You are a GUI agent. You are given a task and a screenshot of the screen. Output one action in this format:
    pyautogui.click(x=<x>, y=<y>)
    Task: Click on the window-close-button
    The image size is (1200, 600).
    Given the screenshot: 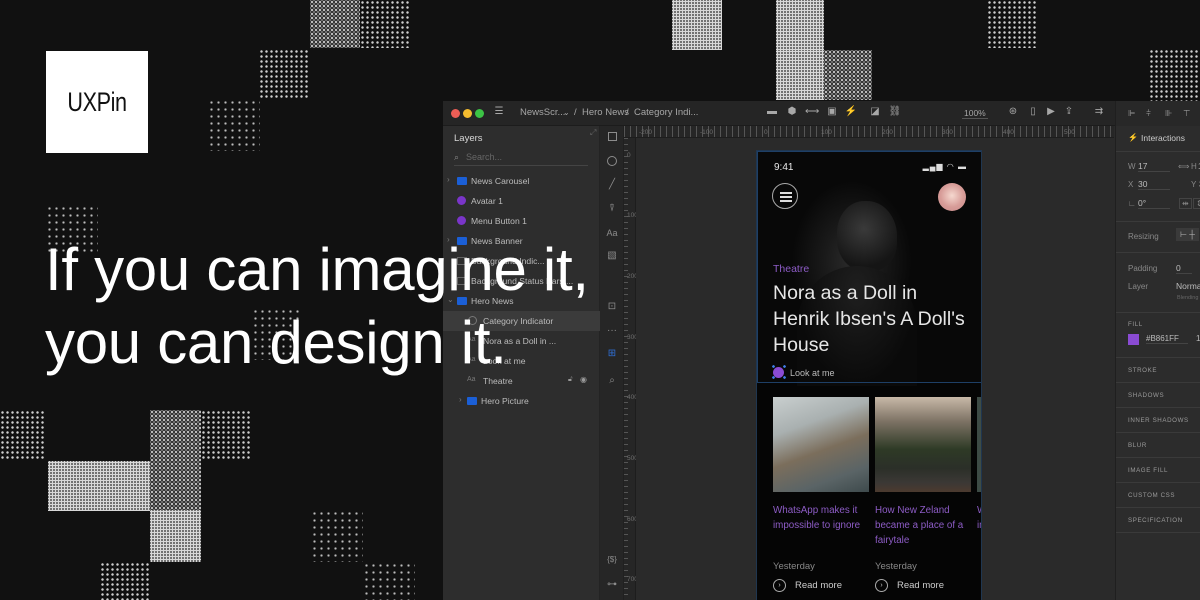 What is the action you would take?
    pyautogui.click(x=455, y=113)
    